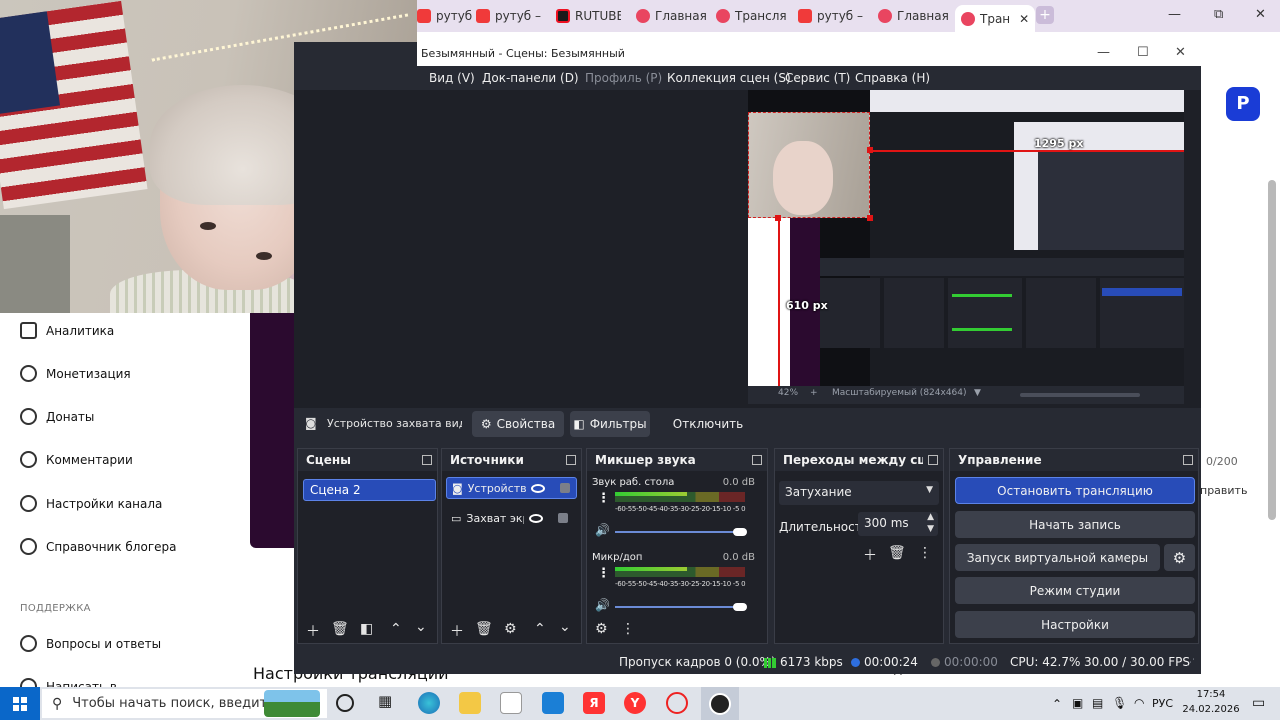 Image resolution: width=1280 pixels, height=720 pixels. I want to click on close-tab-icon: ✕, so click(1024, 19).